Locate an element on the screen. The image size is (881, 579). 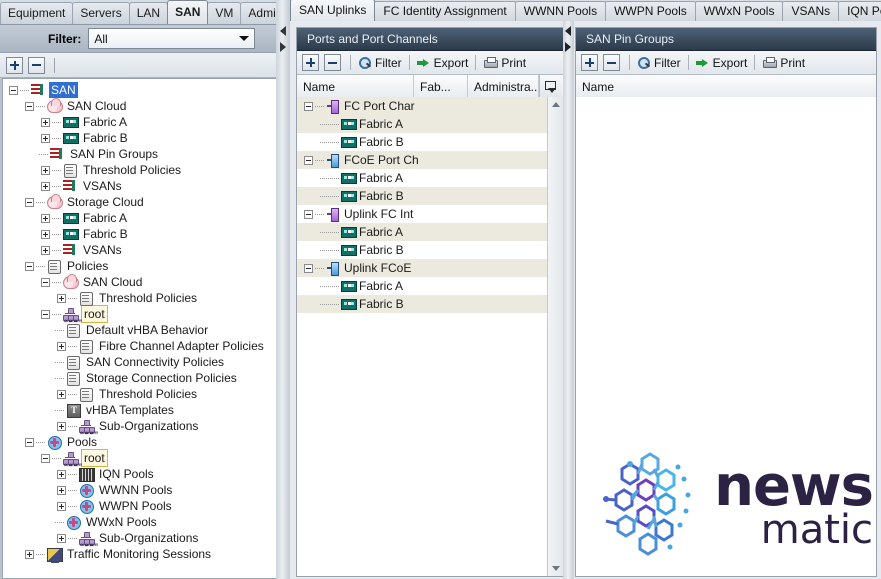
filter-select: All is located at coordinates (172, 38).